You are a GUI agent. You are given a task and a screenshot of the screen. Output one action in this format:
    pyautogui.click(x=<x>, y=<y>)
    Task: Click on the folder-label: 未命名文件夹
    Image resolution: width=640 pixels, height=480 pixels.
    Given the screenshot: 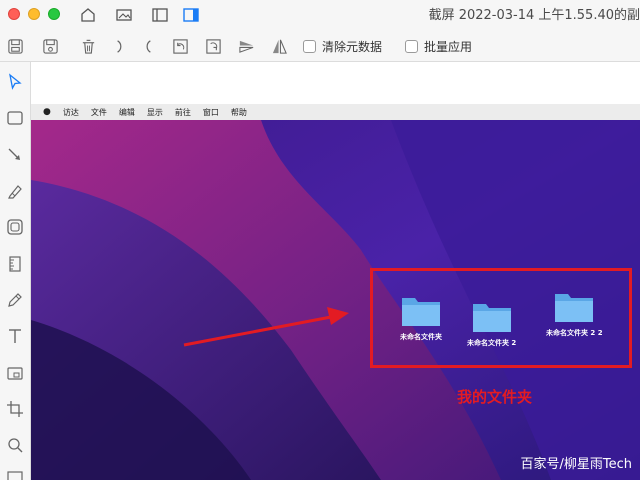 What is the action you would take?
    pyautogui.click(x=421, y=337)
    